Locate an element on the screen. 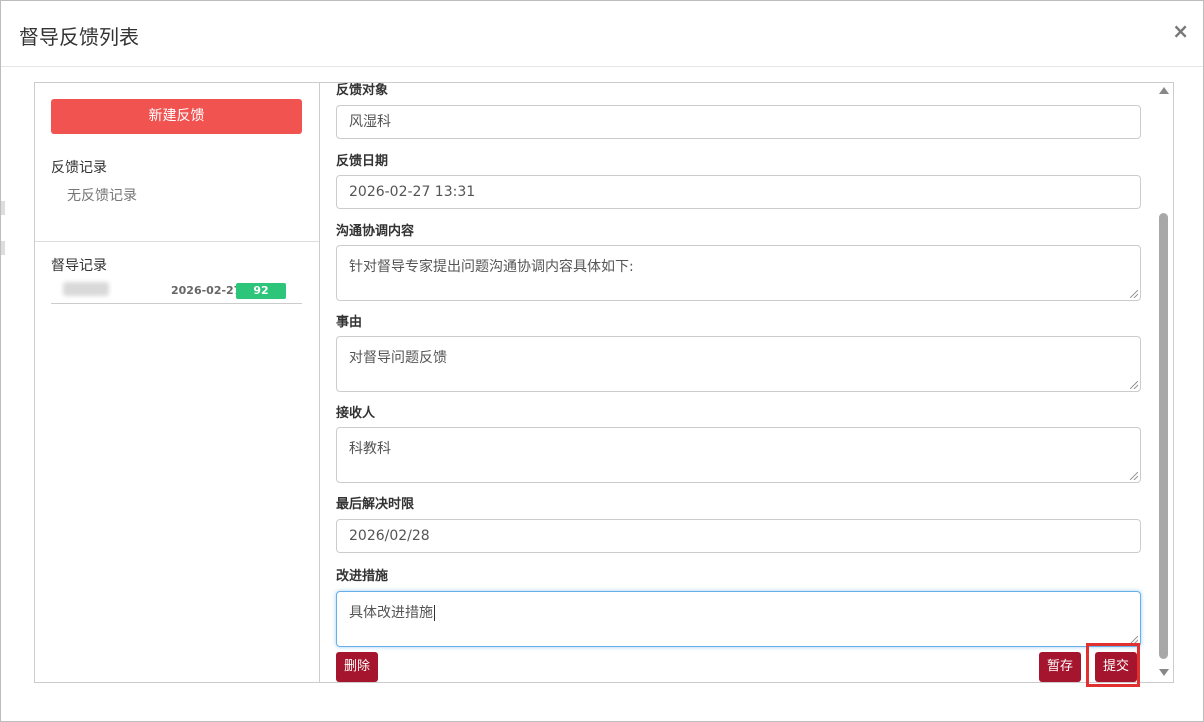  reason-textarea: 对督导问题反馈 is located at coordinates (738, 364).